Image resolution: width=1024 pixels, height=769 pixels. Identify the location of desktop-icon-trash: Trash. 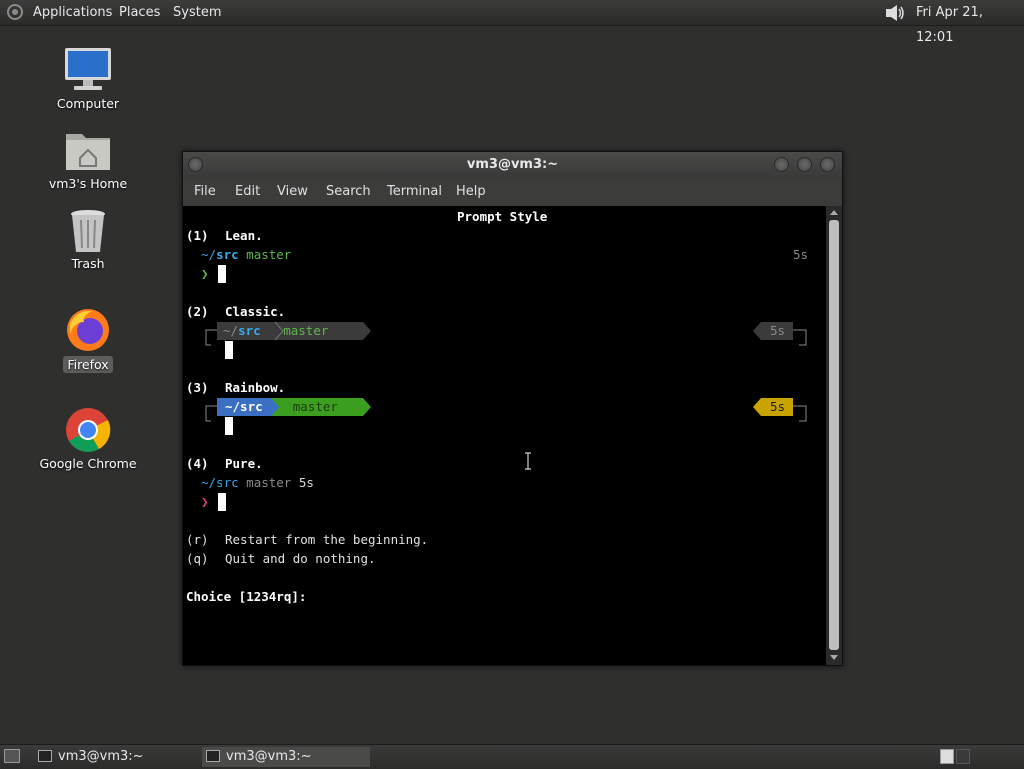
(88, 239).